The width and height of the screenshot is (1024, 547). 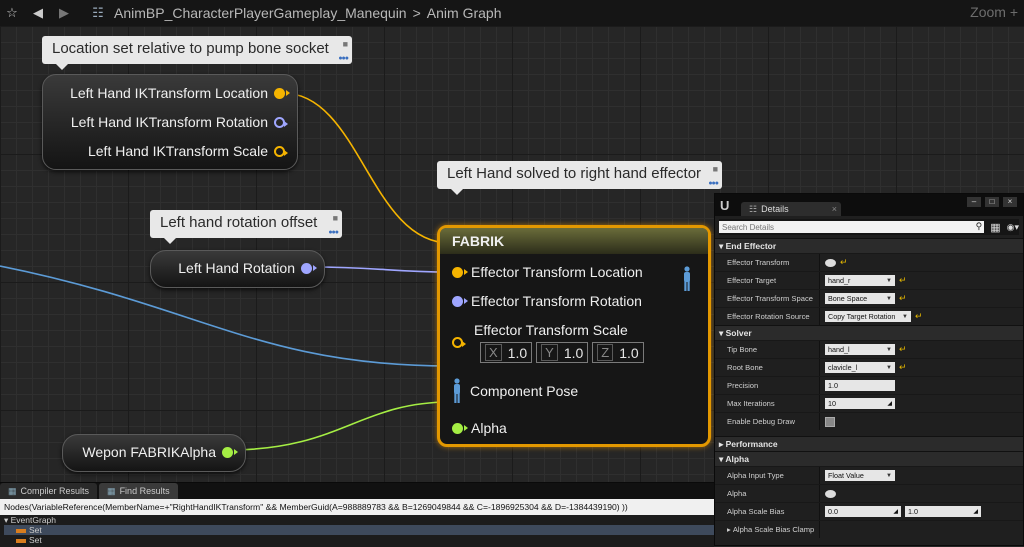 What do you see at coordinates (281, 122) in the screenshot?
I see `ik-rotation-pin` at bounding box center [281, 122].